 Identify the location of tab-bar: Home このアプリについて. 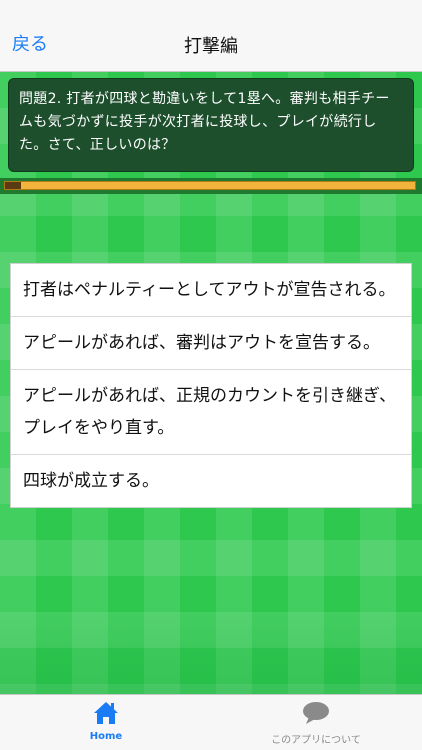
(211, 722).